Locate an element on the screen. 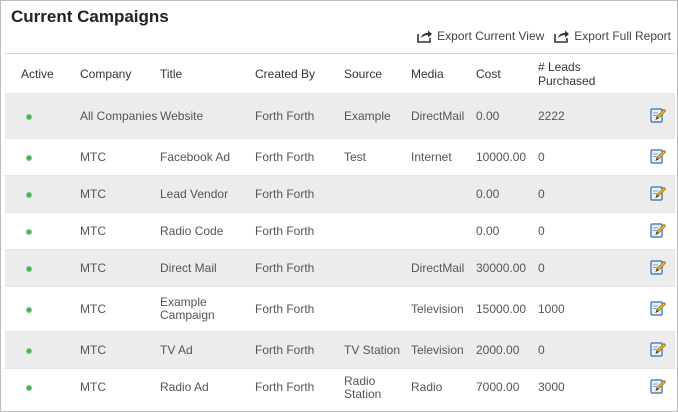  column-header-created-by: Created By is located at coordinates (299, 74).